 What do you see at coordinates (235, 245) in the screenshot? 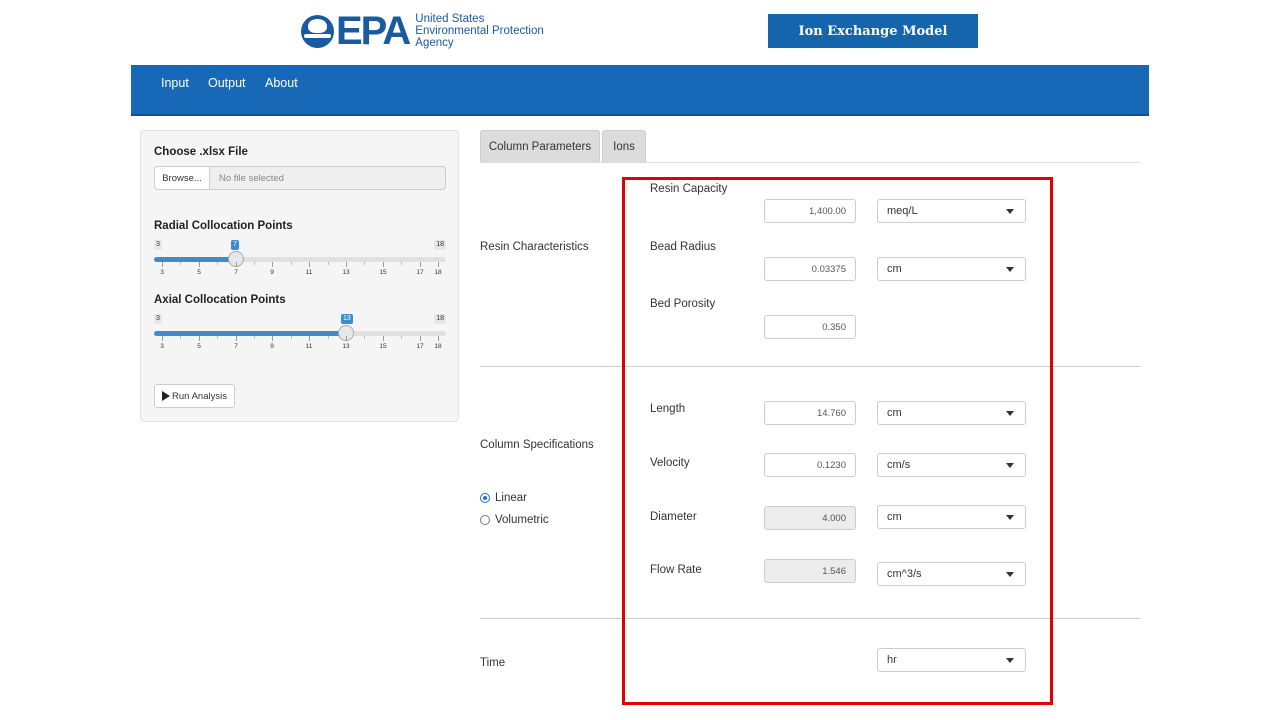
I see `radial-value: 7` at bounding box center [235, 245].